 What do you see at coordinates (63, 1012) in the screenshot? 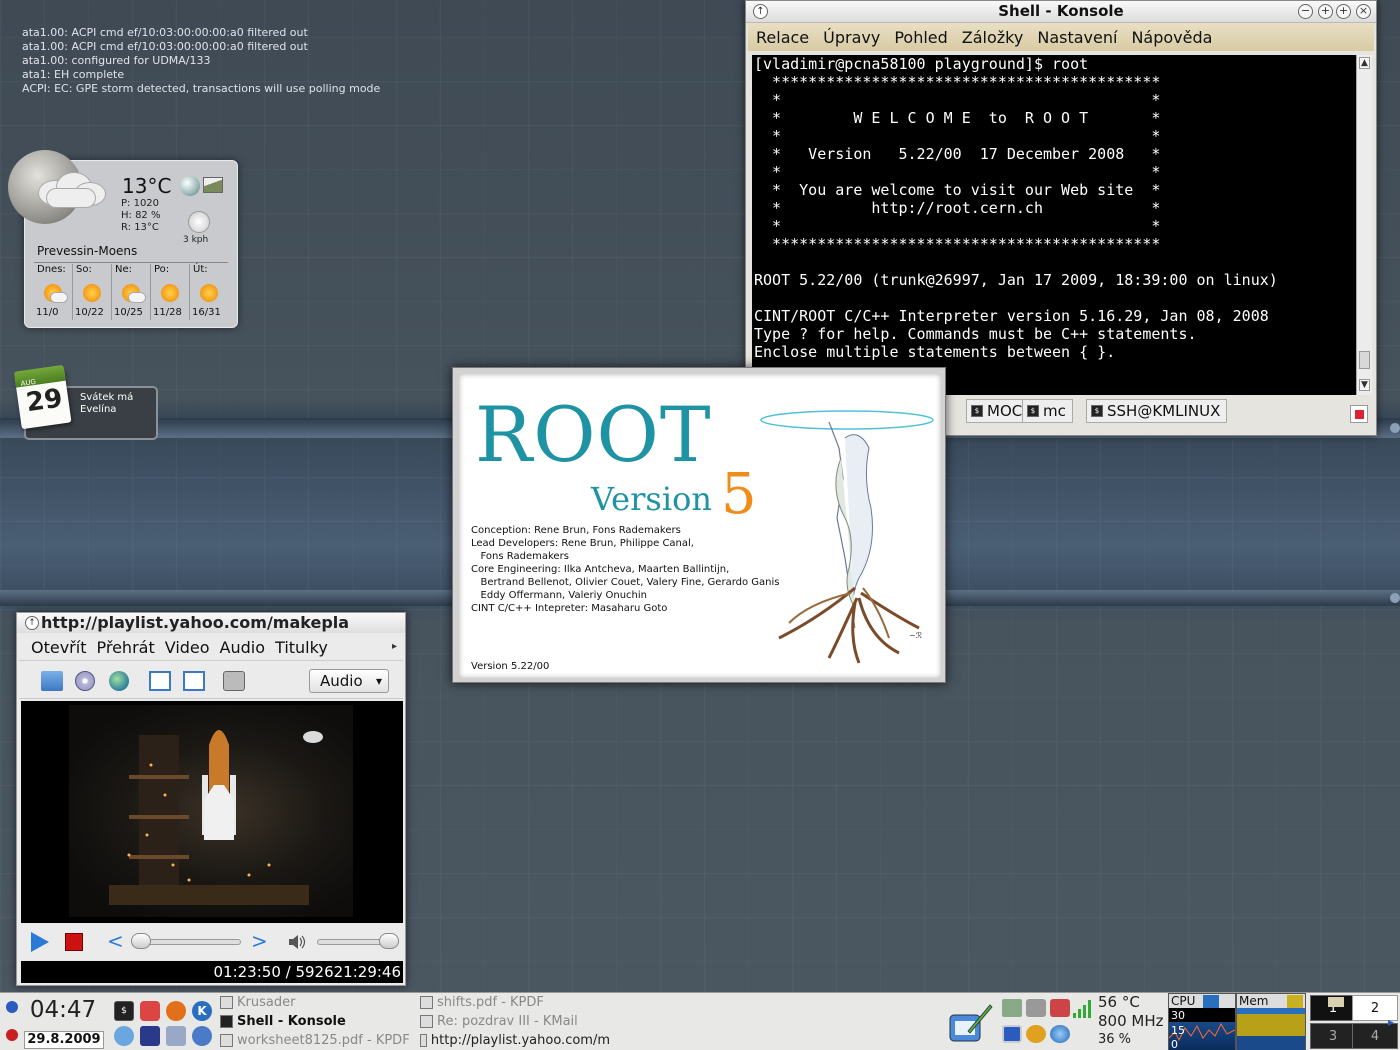
I see `clock: 04:47` at bounding box center [63, 1012].